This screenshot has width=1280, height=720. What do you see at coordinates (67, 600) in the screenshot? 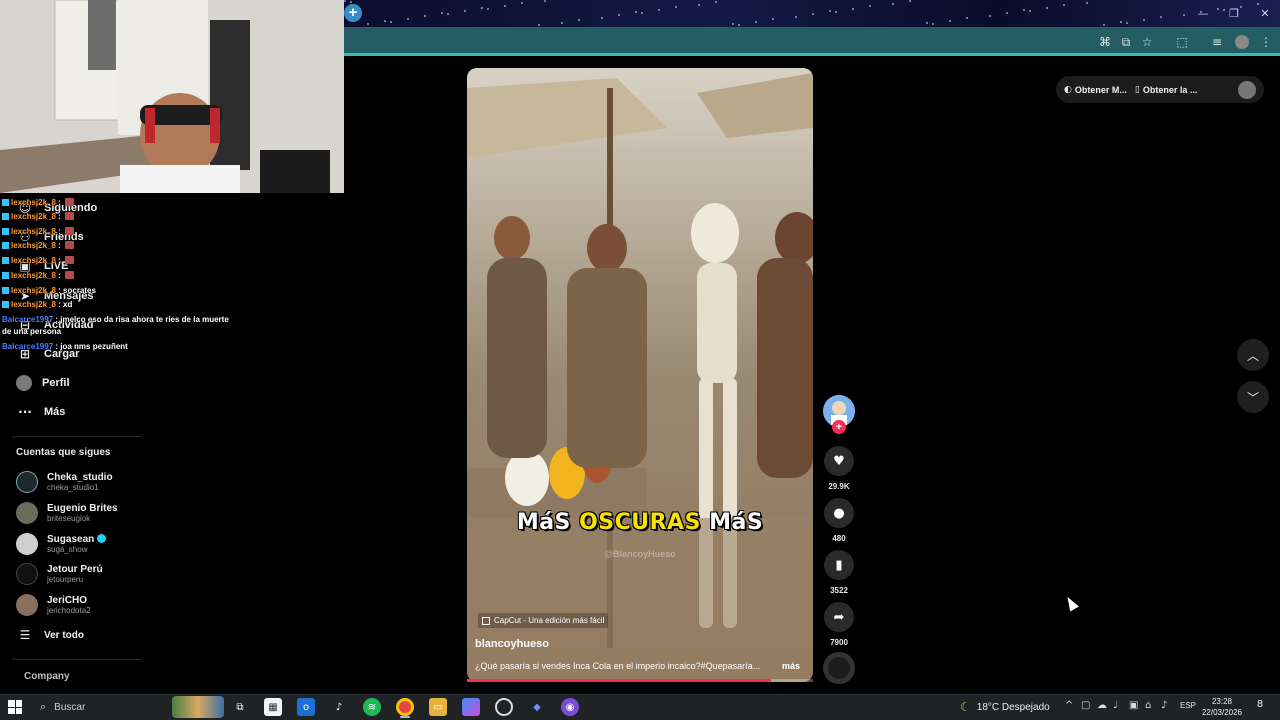
I see `account-name: JeriCHO` at bounding box center [67, 600].